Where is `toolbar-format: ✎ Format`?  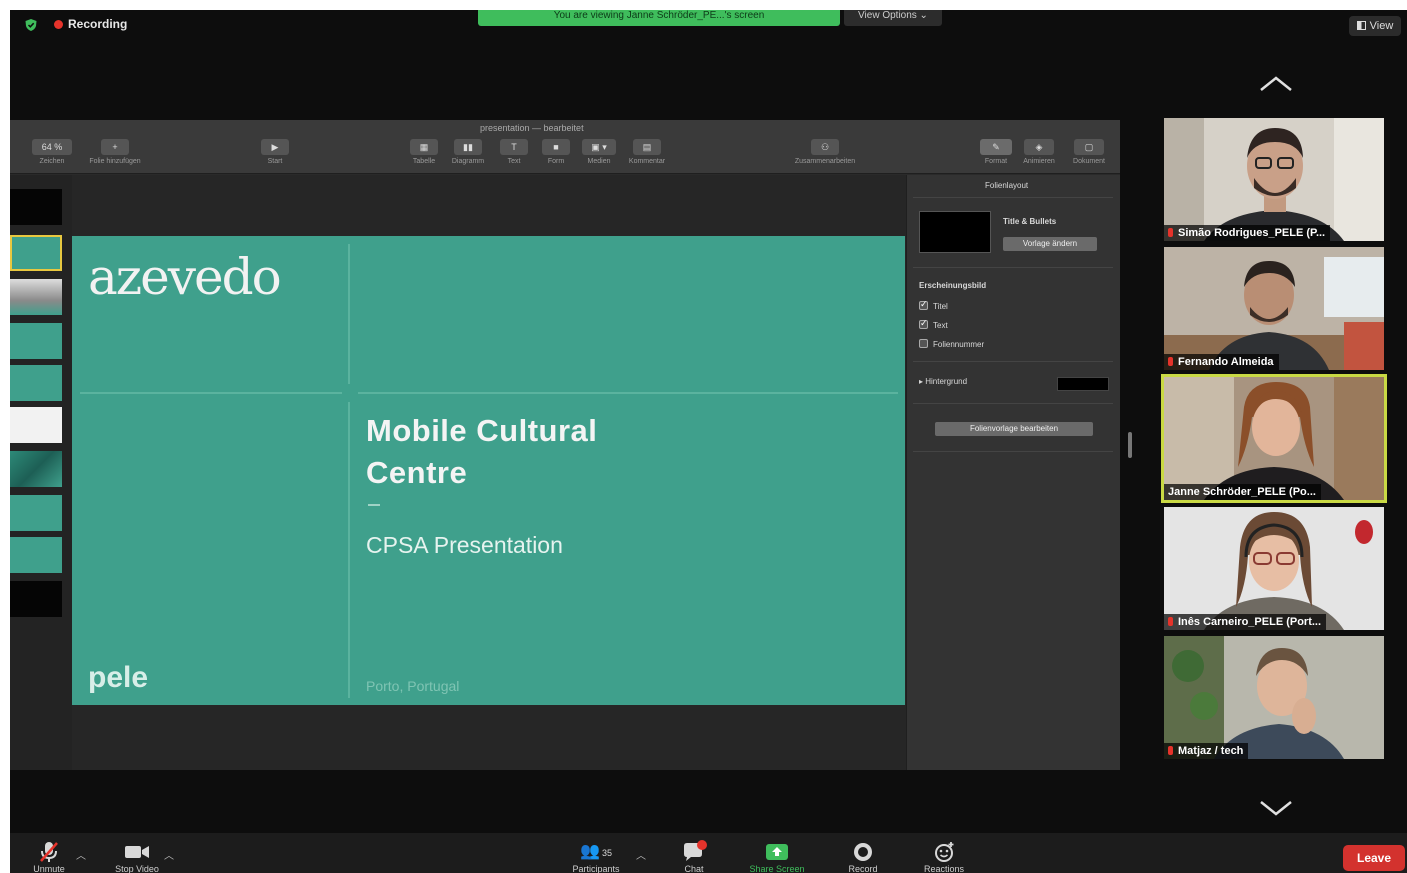 toolbar-format: ✎ Format is located at coordinates (996, 152).